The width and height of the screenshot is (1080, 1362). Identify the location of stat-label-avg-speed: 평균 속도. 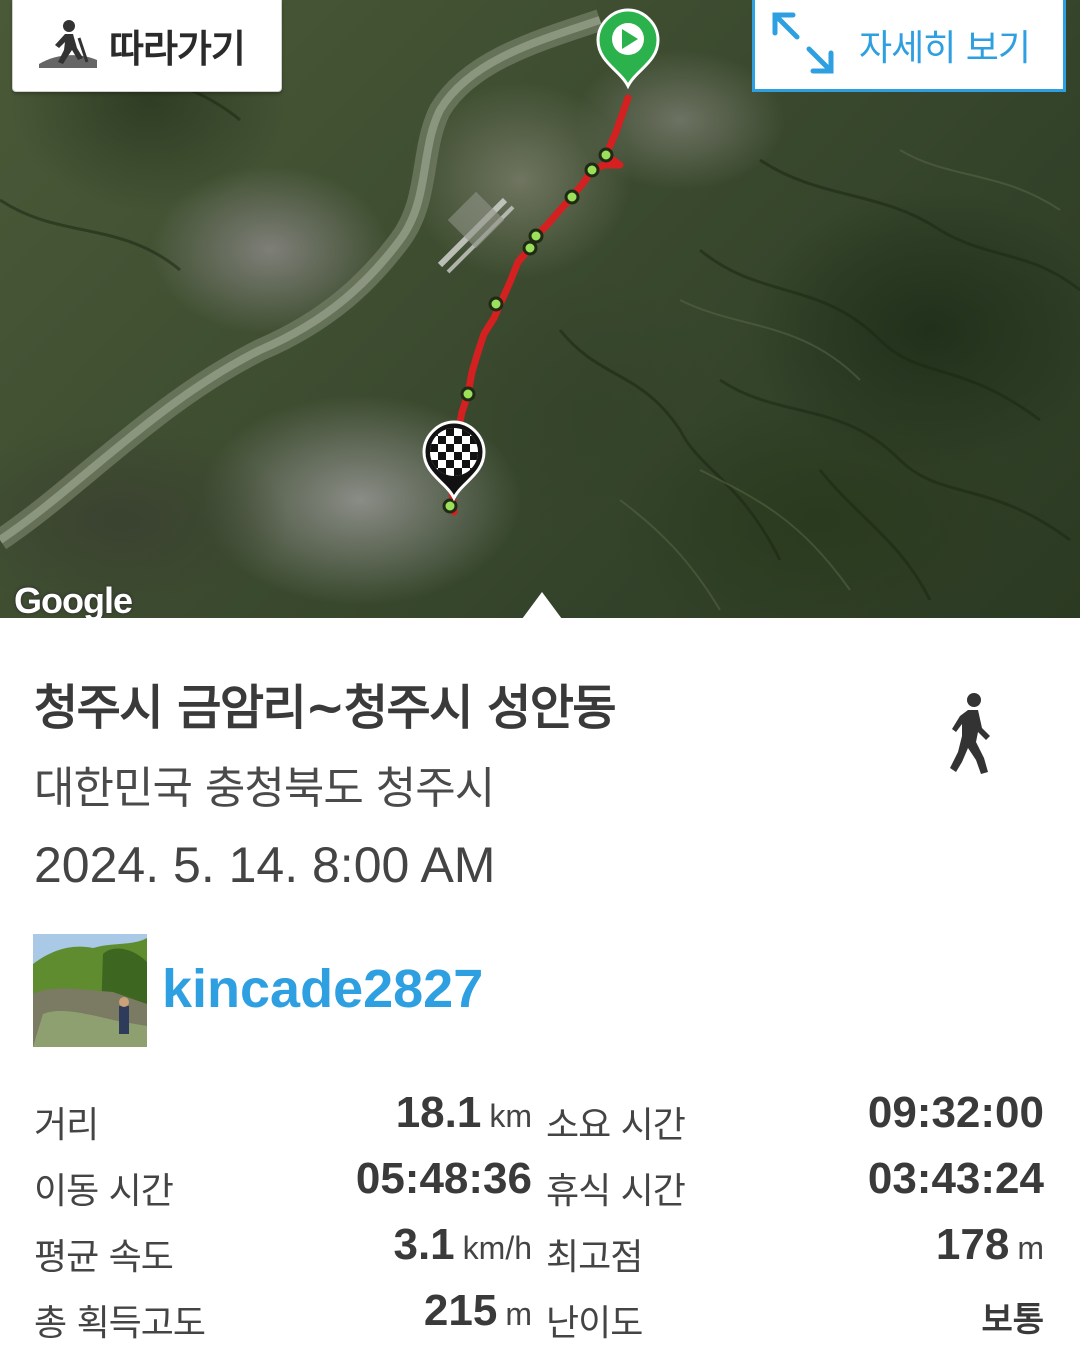
(104, 1257).